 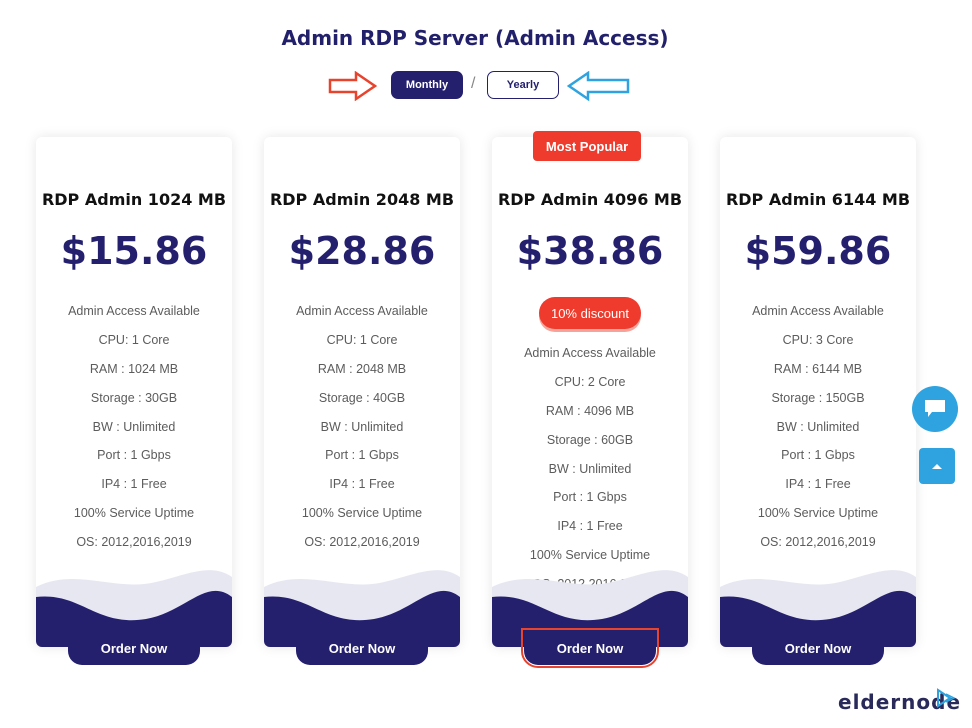 I want to click on scroll-to-top-button, so click(x=937, y=466).